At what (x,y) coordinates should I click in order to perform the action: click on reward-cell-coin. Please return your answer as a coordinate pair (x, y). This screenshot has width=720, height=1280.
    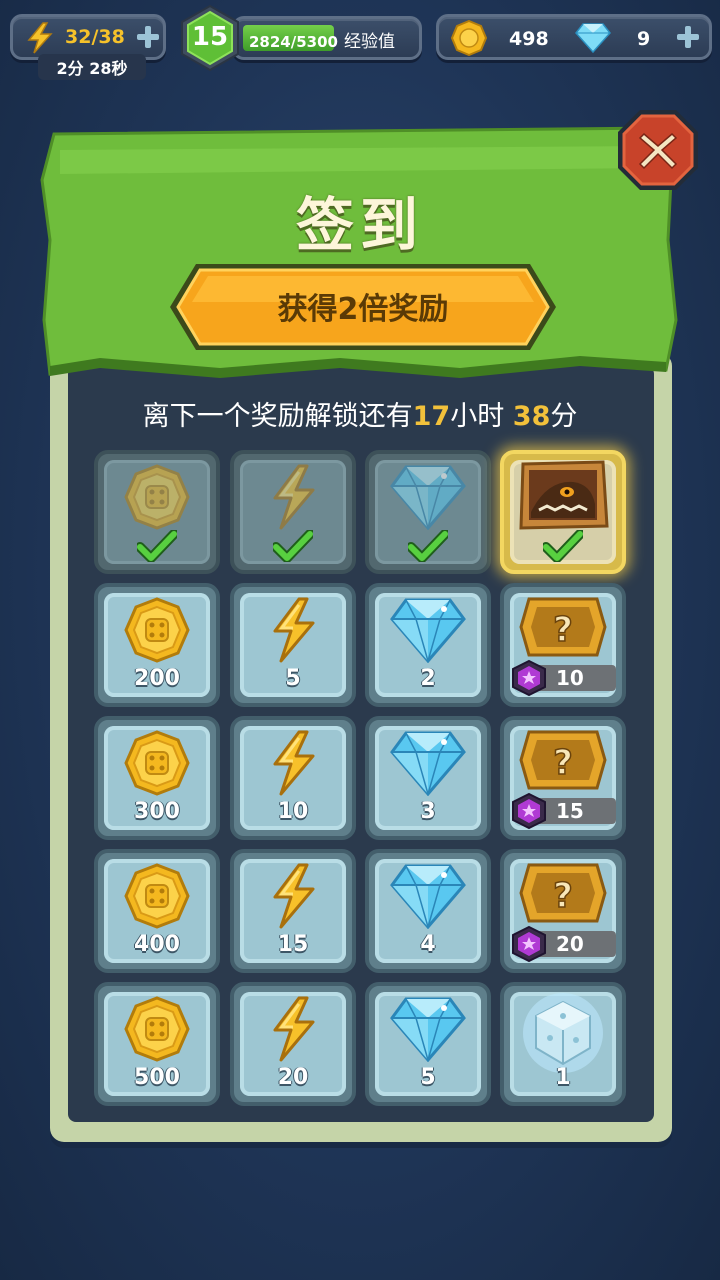
    Looking at the image, I should click on (157, 512).